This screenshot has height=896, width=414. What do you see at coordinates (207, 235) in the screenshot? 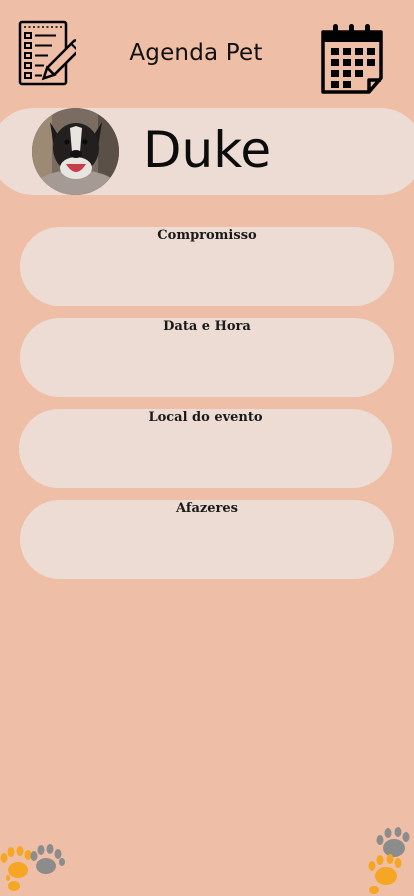
I see `compromisso-label: Compromisso` at bounding box center [207, 235].